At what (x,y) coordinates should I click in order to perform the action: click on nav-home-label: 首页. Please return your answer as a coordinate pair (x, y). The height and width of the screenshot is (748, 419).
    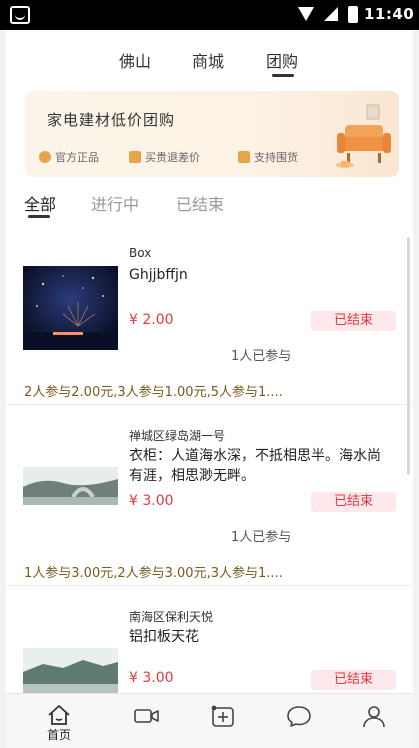
    Looking at the image, I should click on (58, 735).